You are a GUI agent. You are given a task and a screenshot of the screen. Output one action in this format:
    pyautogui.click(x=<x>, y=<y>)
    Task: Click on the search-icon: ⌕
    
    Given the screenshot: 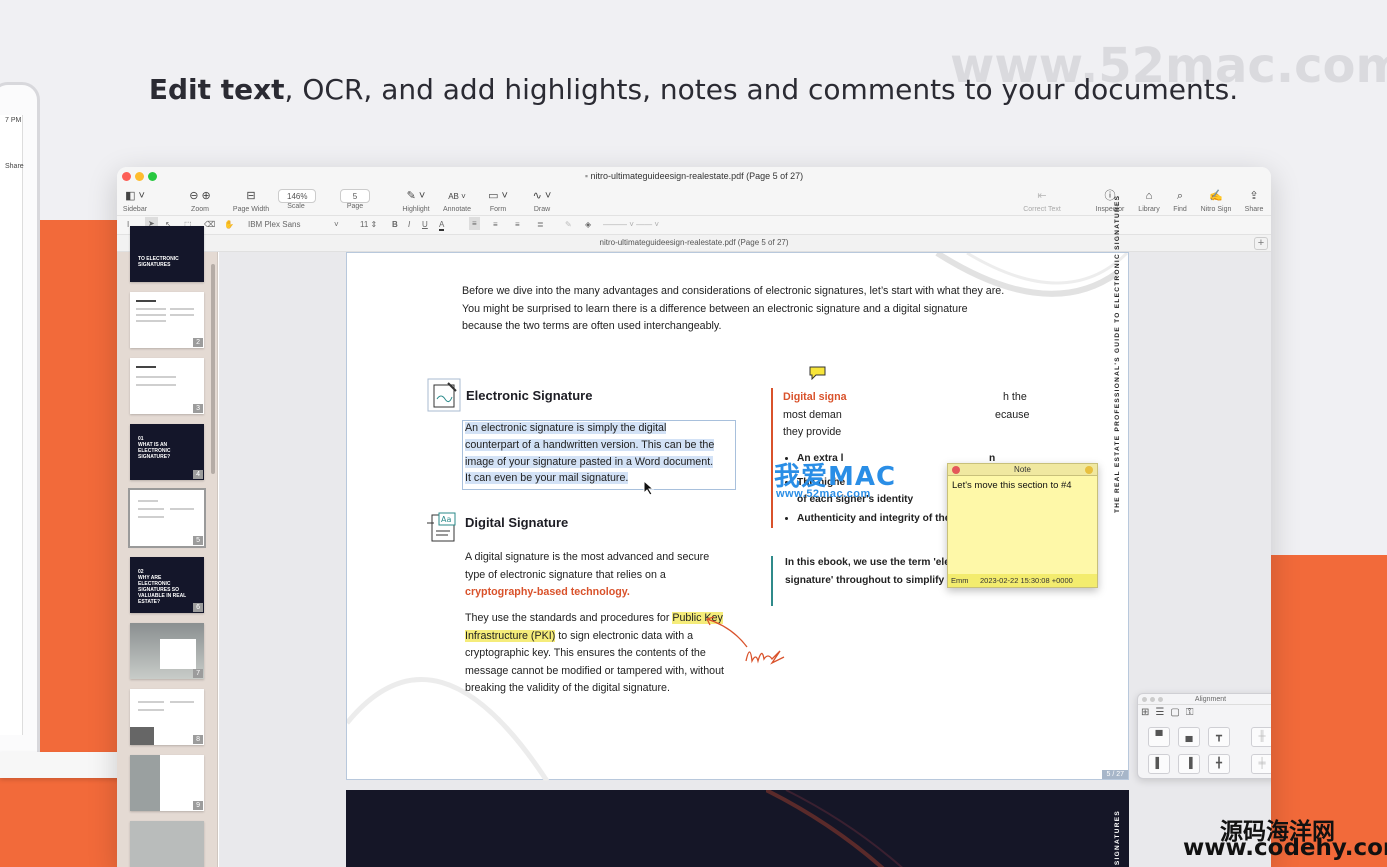 What is the action you would take?
    pyautogui.click(x=1180, y=196)
    